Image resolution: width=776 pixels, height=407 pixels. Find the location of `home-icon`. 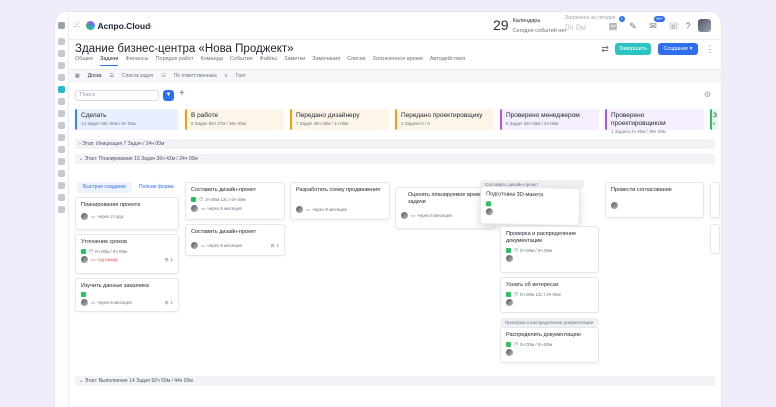

home-icon is located at coordinates (61, 41).